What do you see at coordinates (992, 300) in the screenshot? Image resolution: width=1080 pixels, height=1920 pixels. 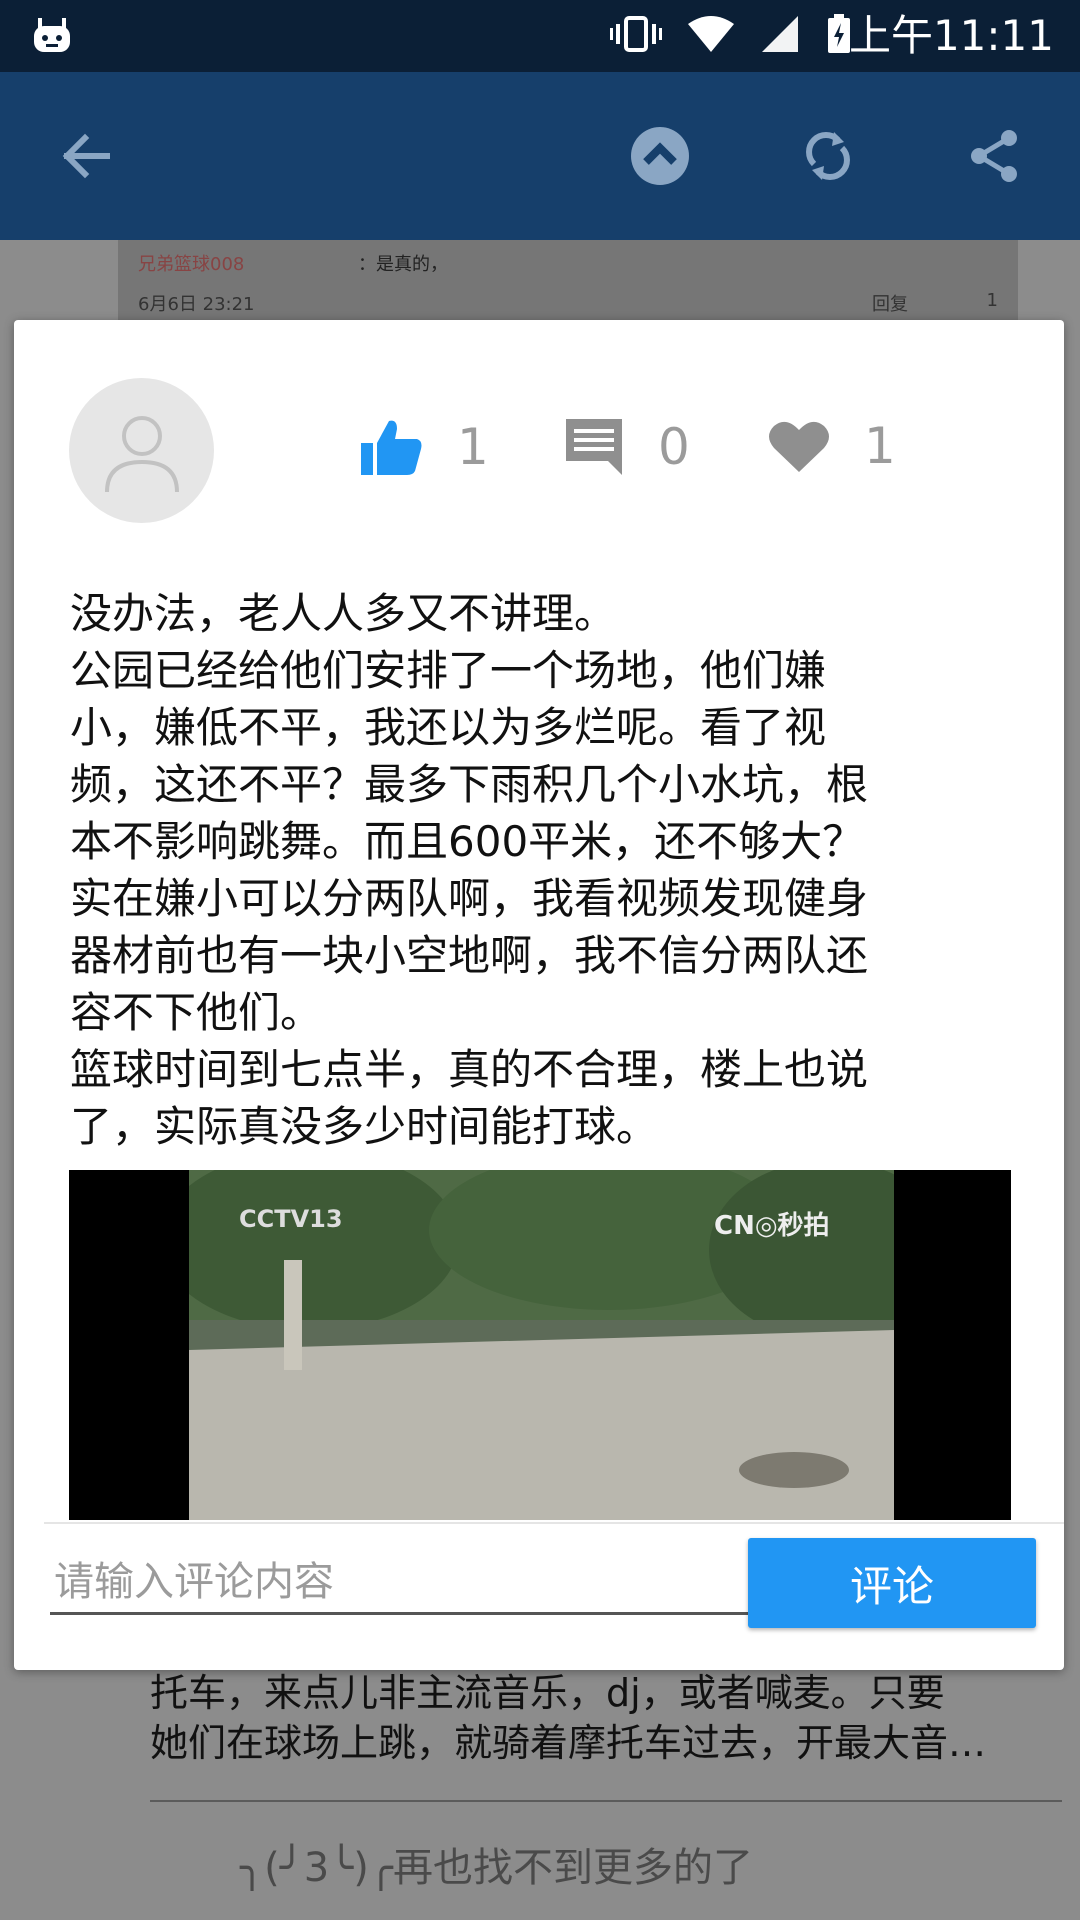 I see `background-like-count: 1` at bounding box center [992, 300].